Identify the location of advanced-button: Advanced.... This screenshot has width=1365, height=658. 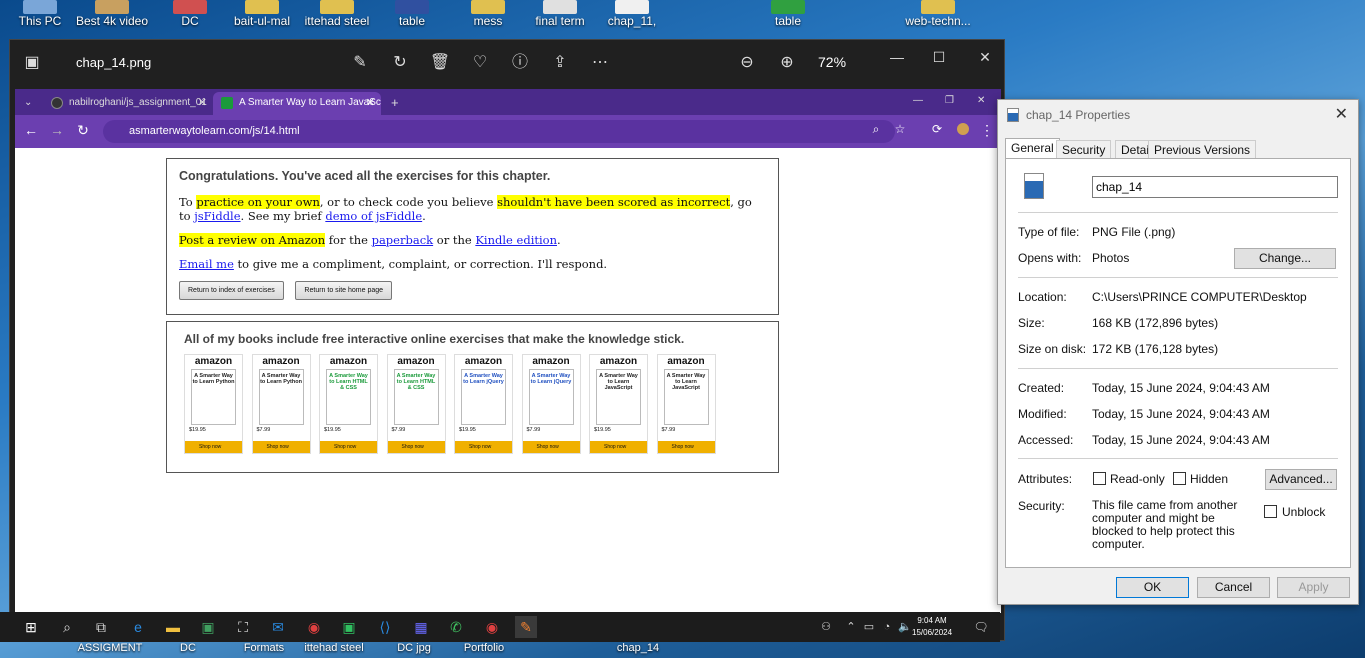
(1301, 479).